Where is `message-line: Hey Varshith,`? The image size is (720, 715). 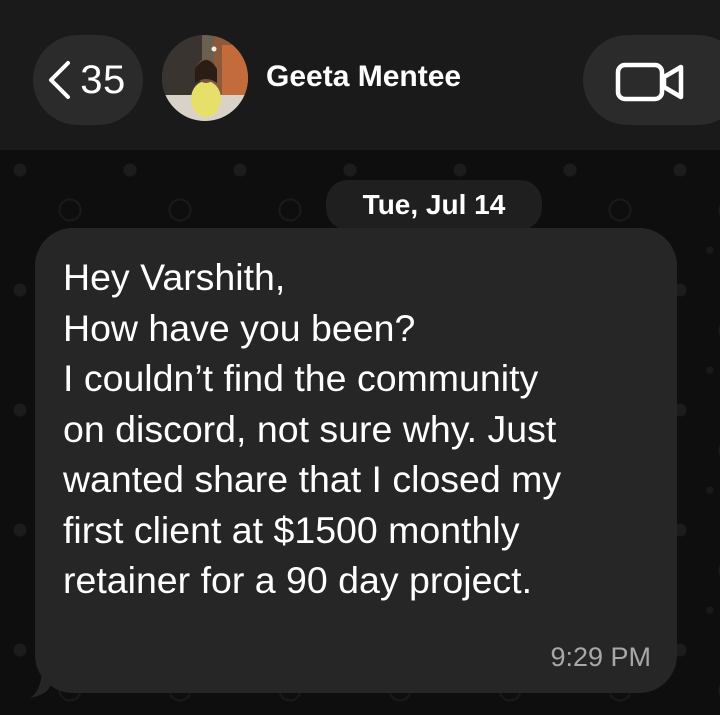 message-line: Hey Varshith, is located at coordinates (174, 277).